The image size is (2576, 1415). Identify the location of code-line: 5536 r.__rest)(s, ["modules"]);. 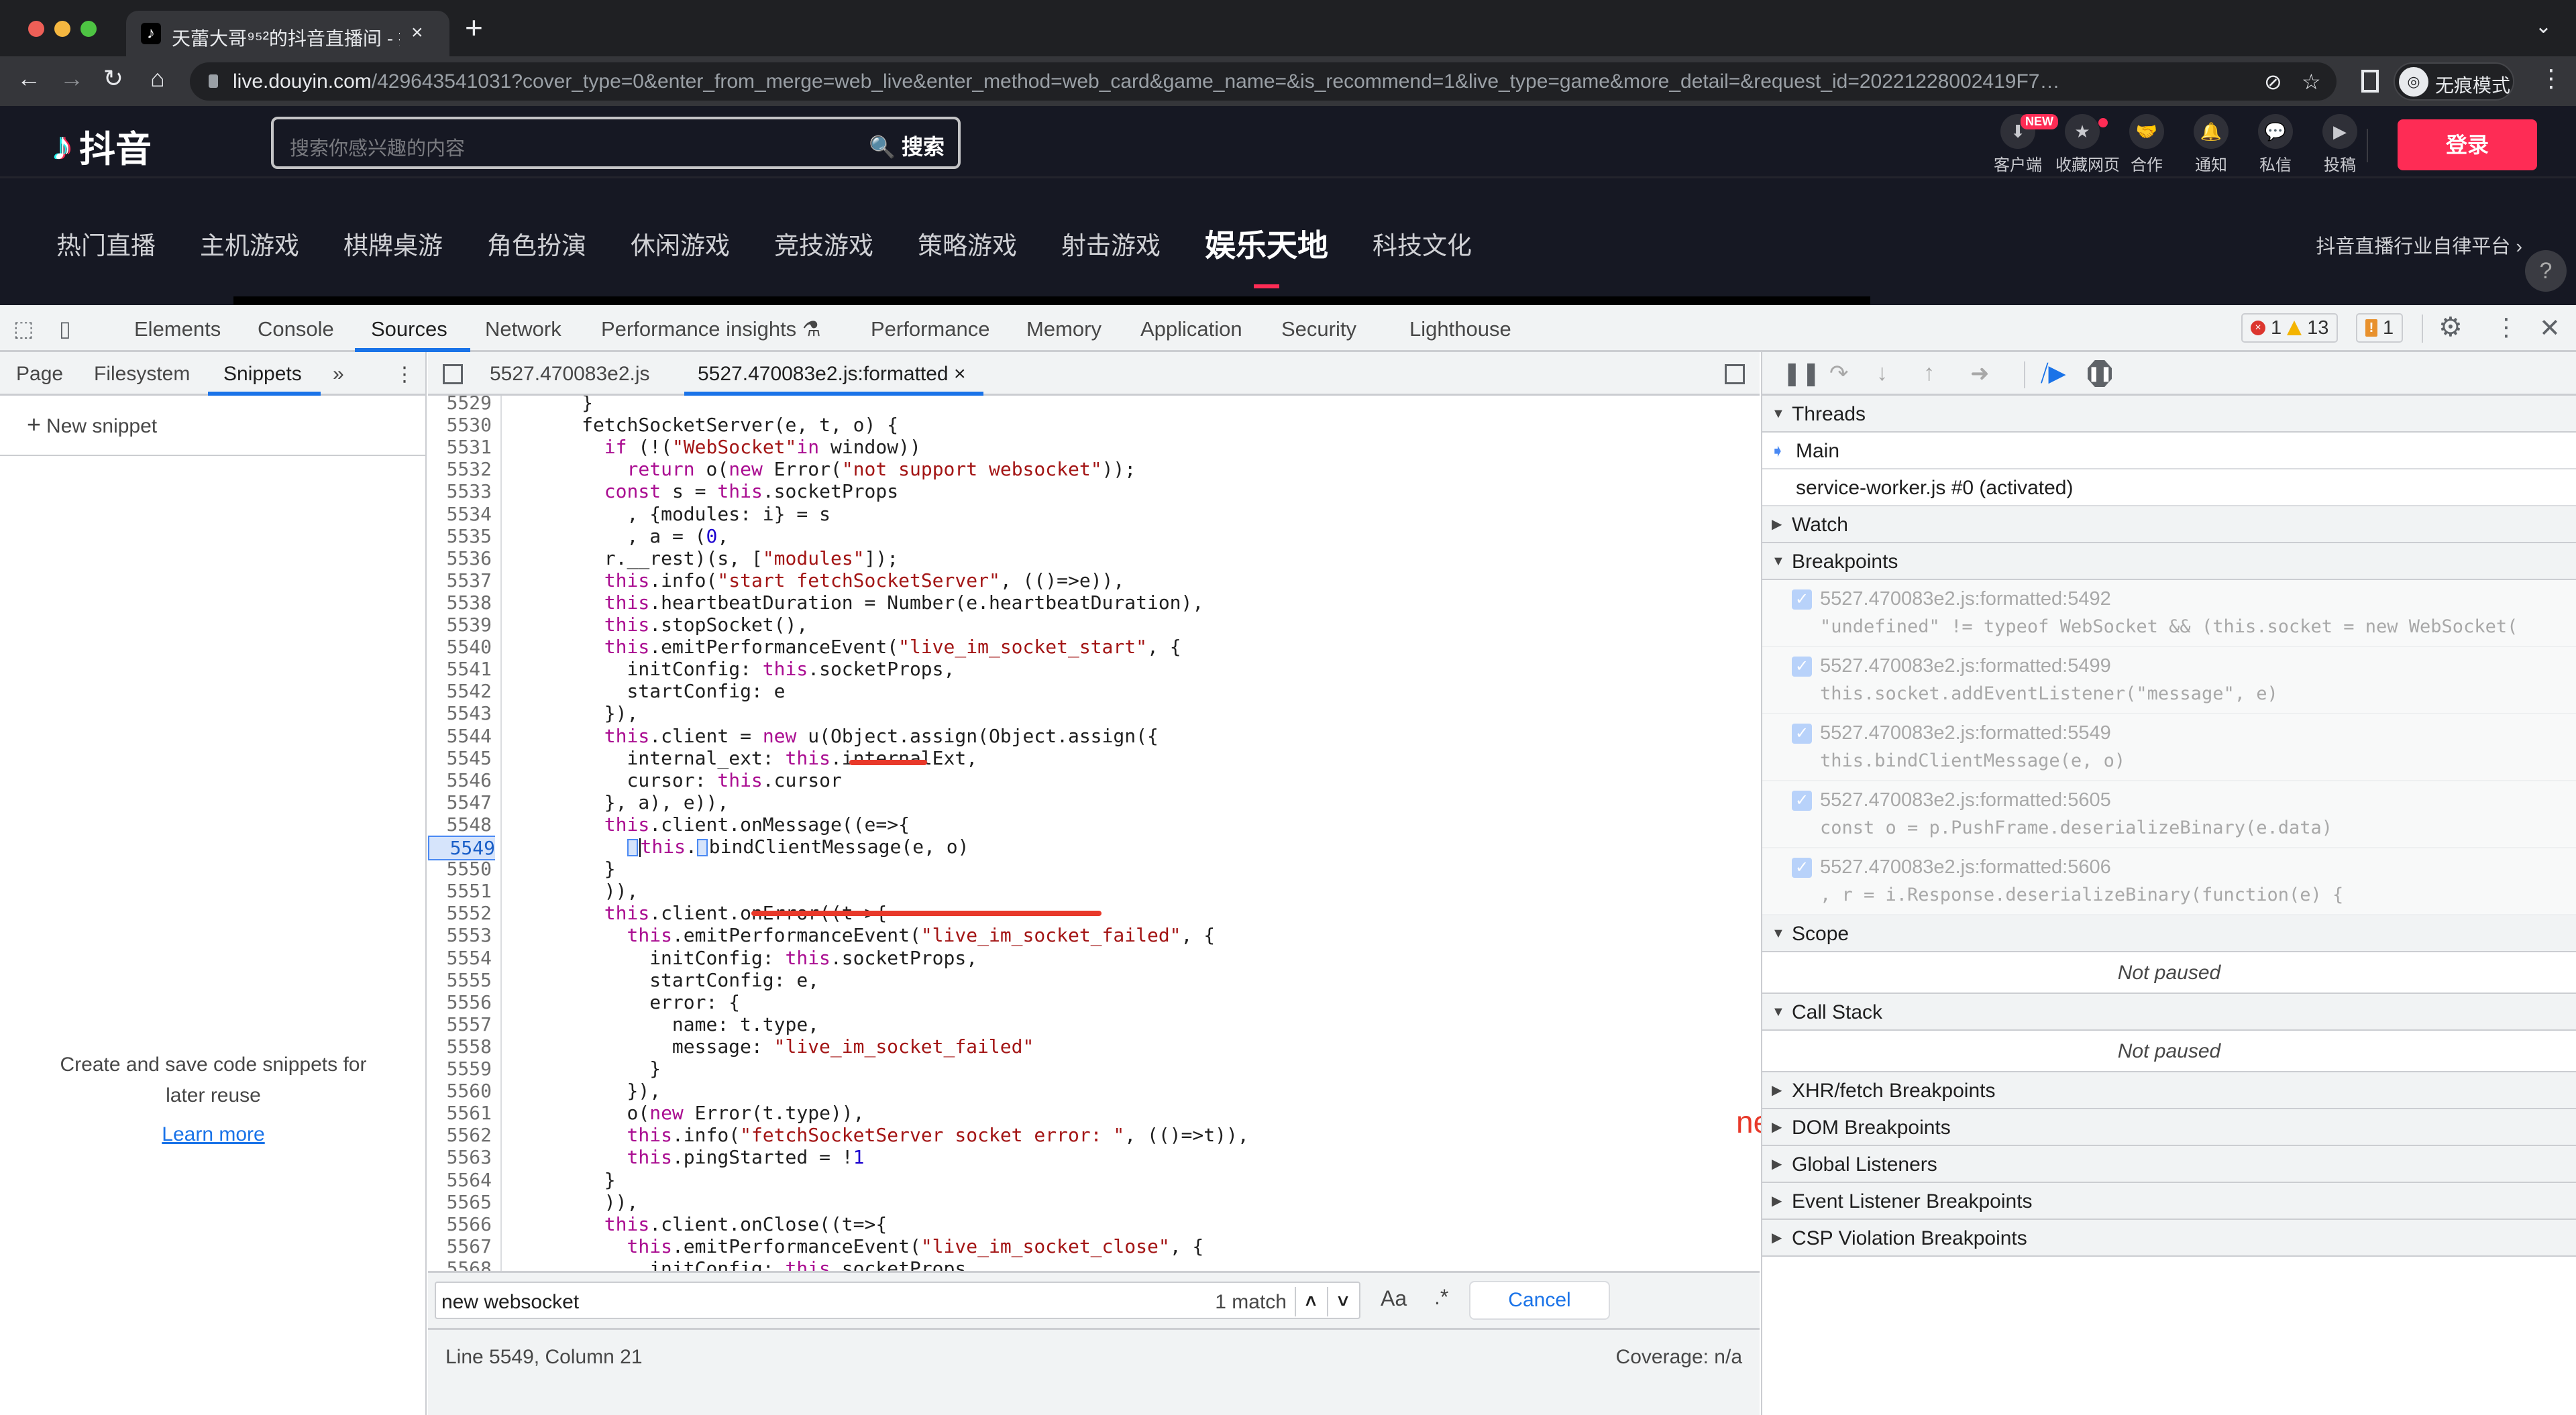
(1094, 558).